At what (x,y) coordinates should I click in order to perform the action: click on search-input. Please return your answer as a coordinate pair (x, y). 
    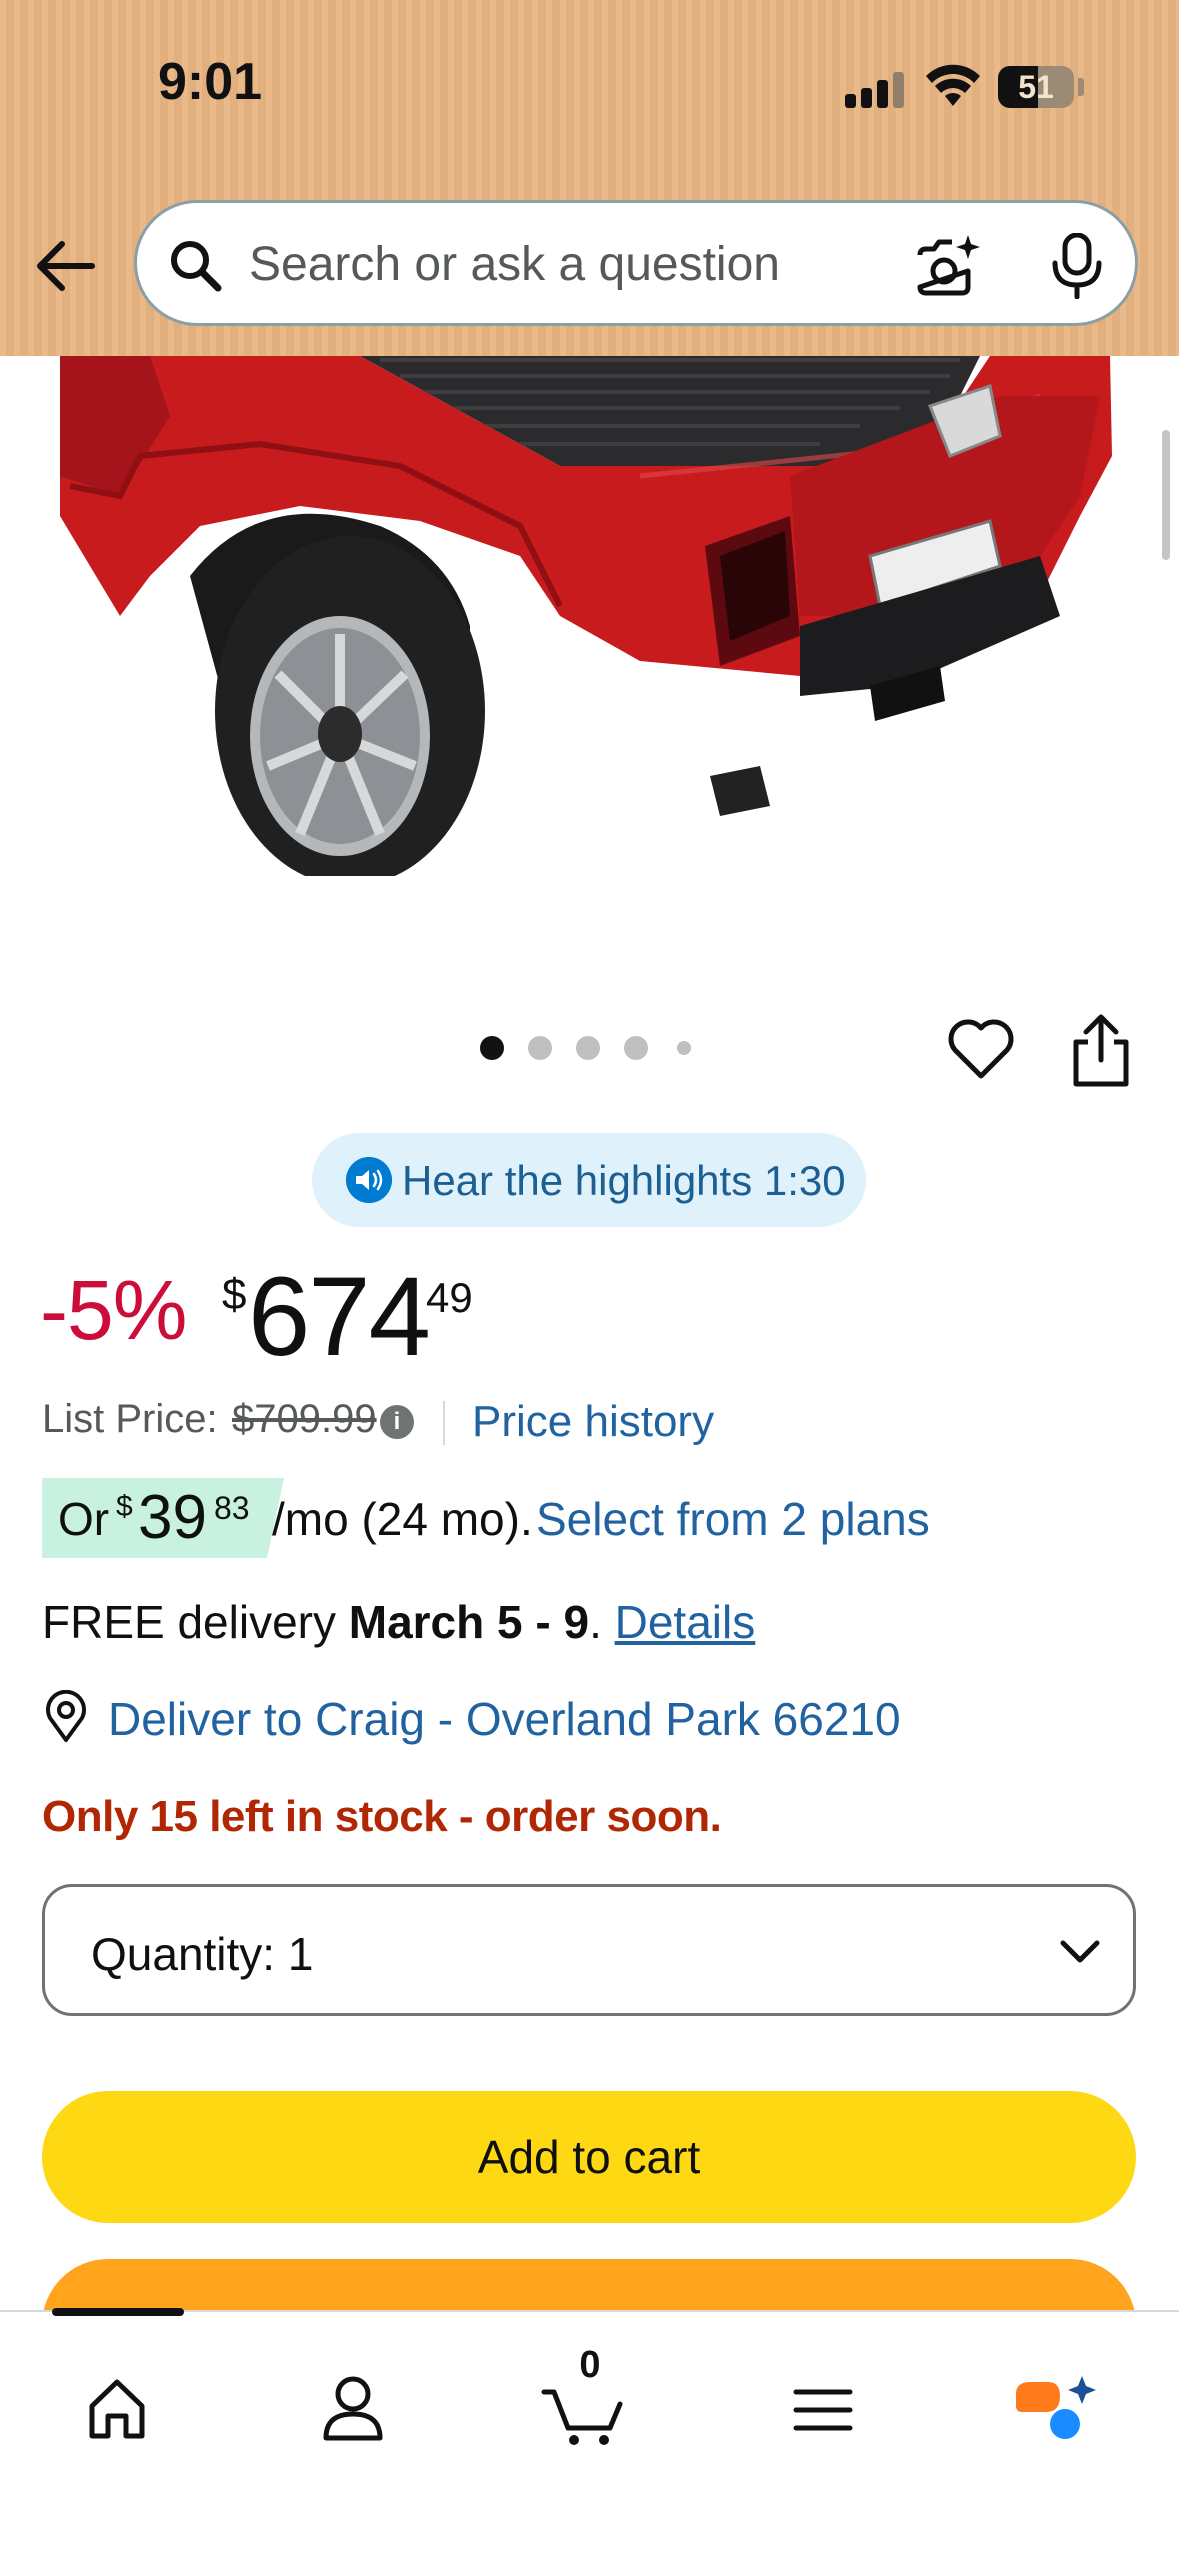
    Looking at the image, I should click on (609, 264).